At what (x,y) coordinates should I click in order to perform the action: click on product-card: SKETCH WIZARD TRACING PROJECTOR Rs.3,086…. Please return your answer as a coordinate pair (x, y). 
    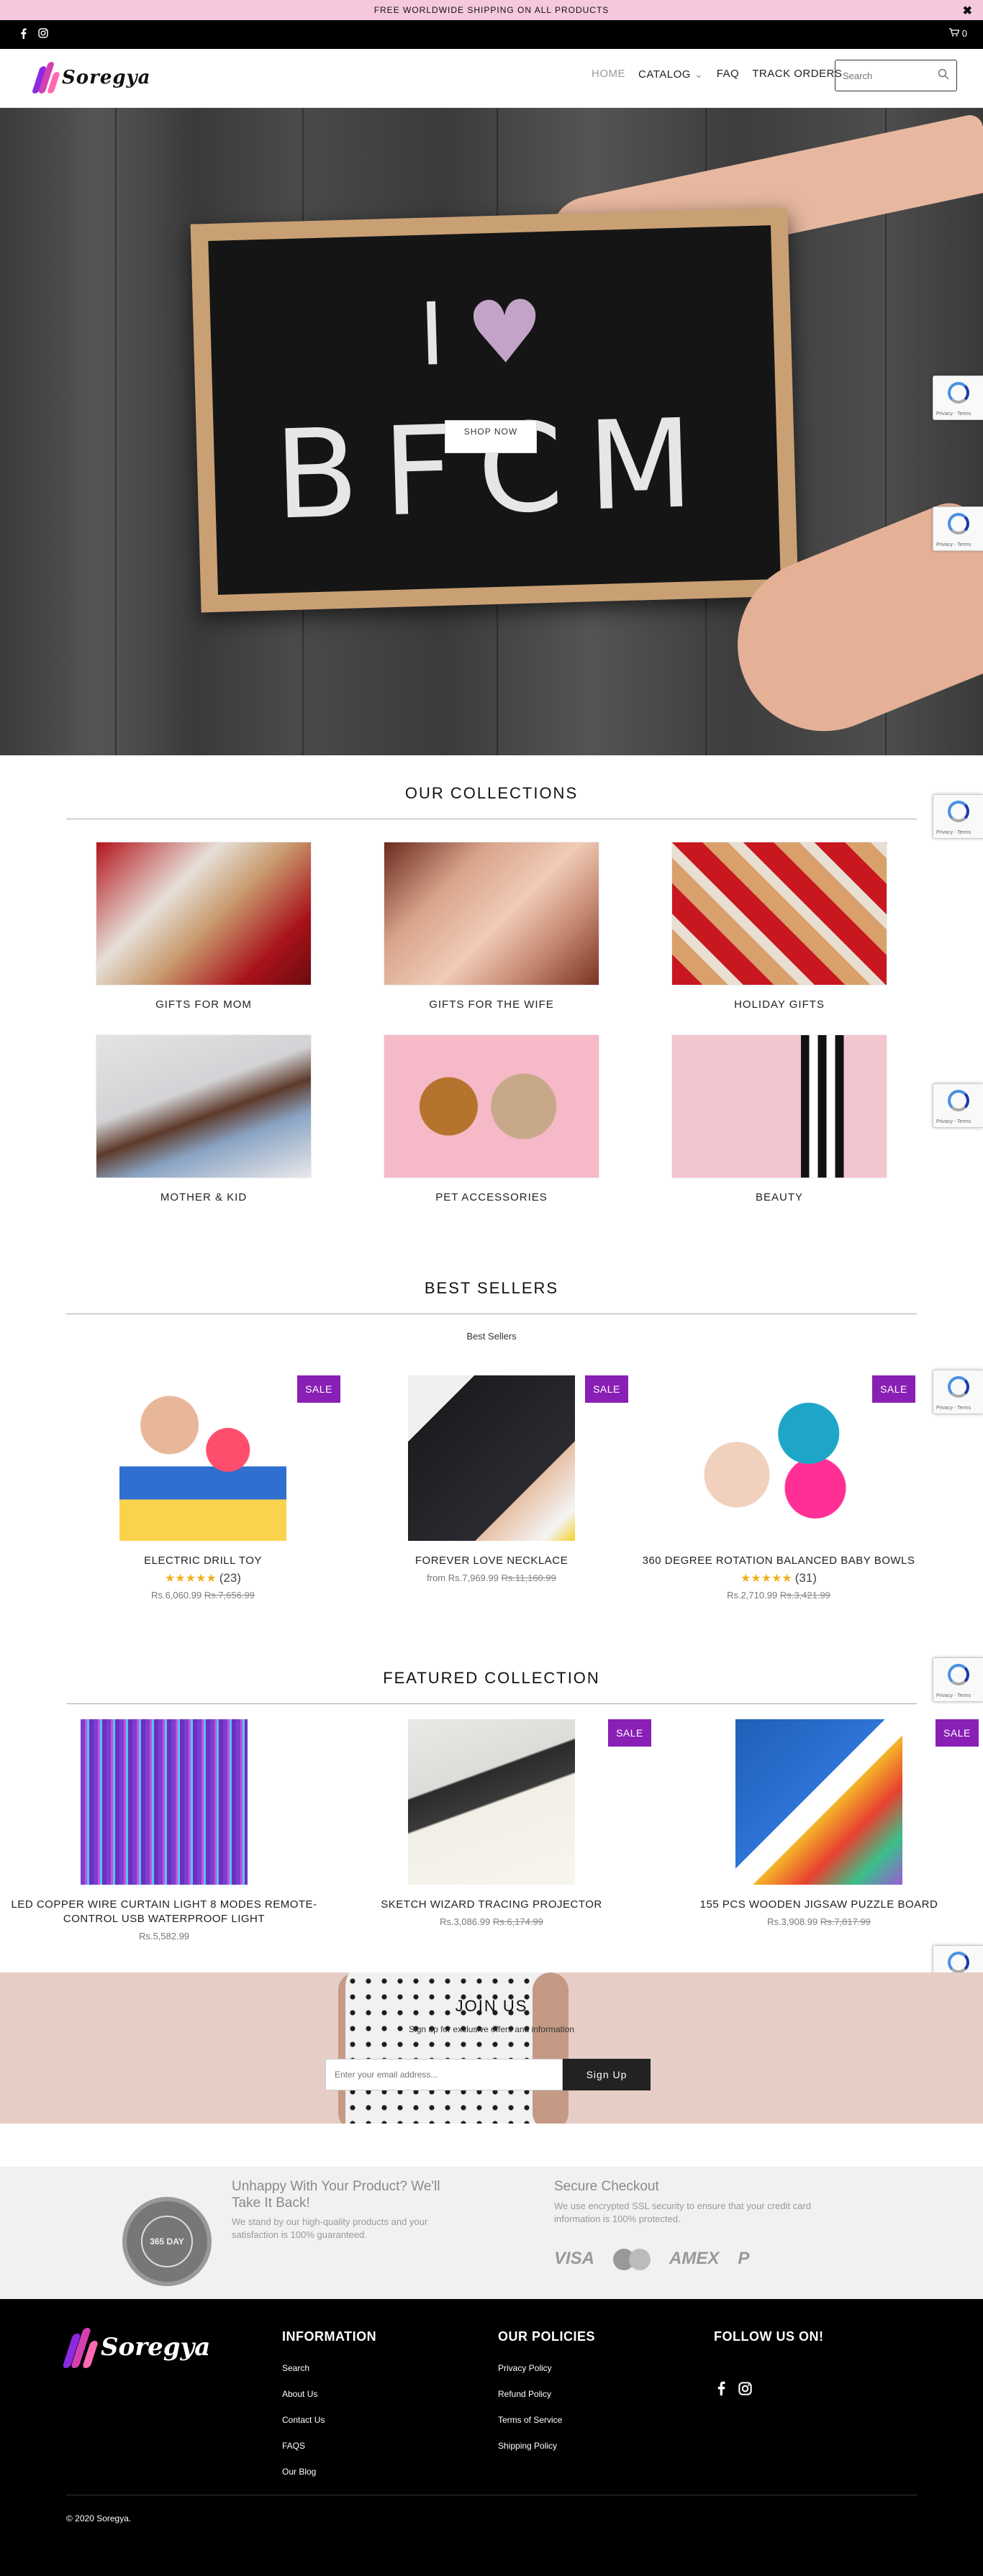
    Looking at the image, I should click on (491, 1823).